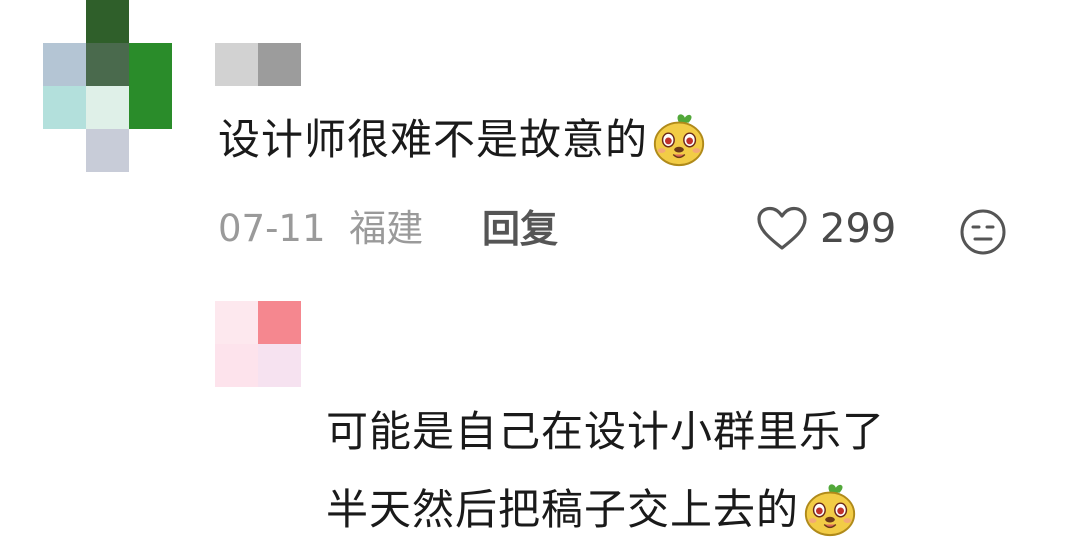  Describe the element at coordinates (433, 139) in the screenshot. I see `comment-body: 设计师很难不是故意的` at that location.